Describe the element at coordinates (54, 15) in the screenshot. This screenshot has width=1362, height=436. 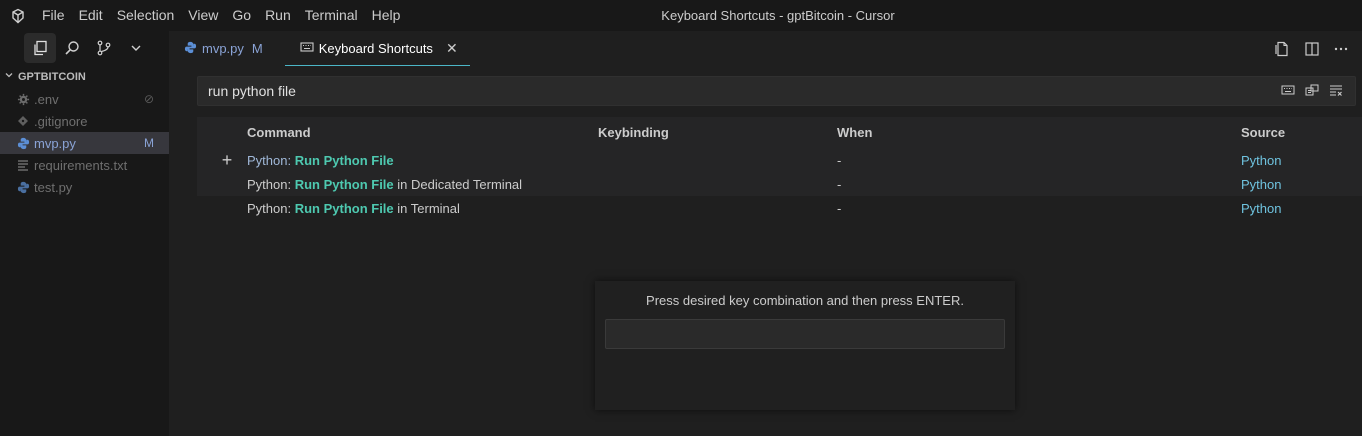
I see `menu-file: File` at that location.